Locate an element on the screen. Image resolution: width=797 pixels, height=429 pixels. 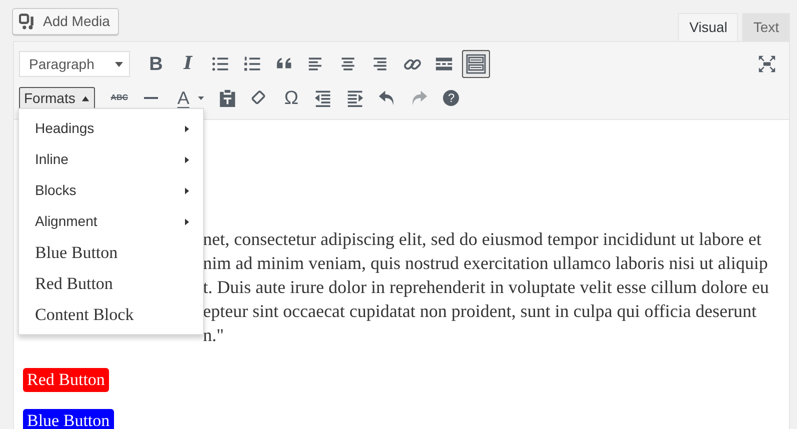
menu-item: Inline is located at coordinates (111, 159).